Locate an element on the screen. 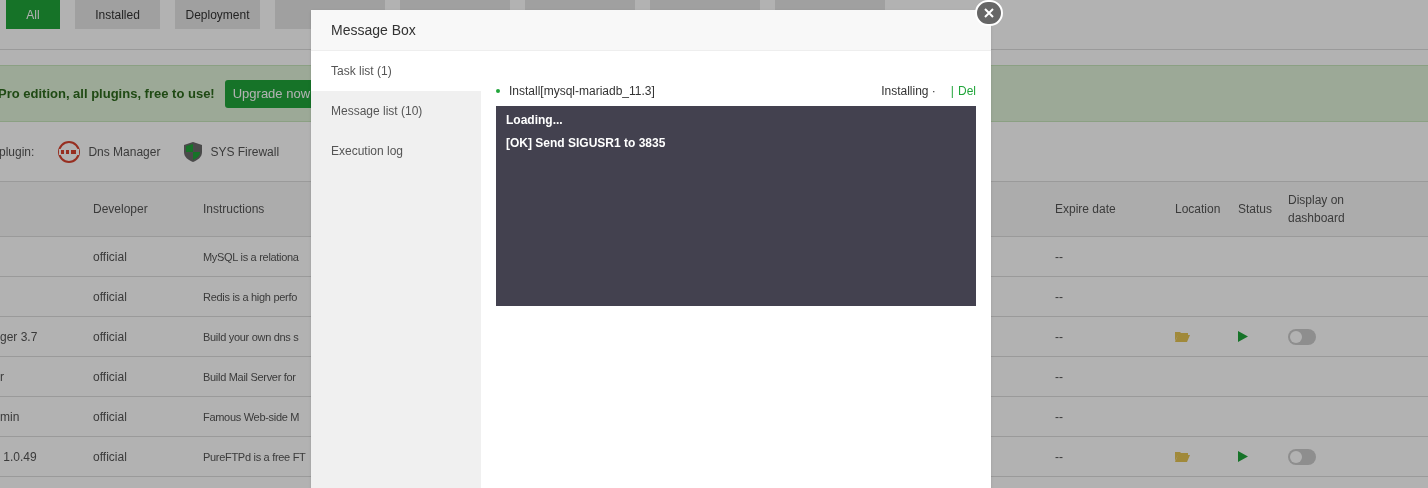  recommend-label: plugin: is located at coordinates (17, 152).